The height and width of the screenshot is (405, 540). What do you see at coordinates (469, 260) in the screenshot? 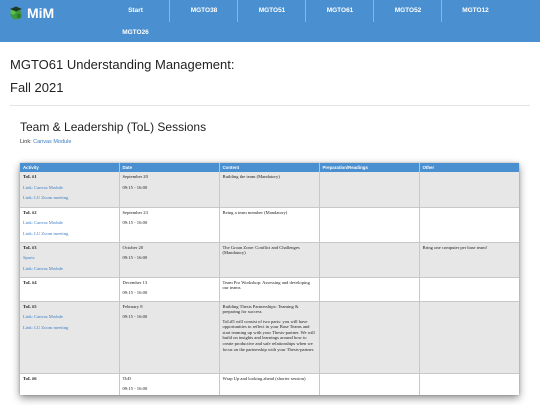
I see `other-cell: Bring one computer per base team!` at bounding box center [469, 260].